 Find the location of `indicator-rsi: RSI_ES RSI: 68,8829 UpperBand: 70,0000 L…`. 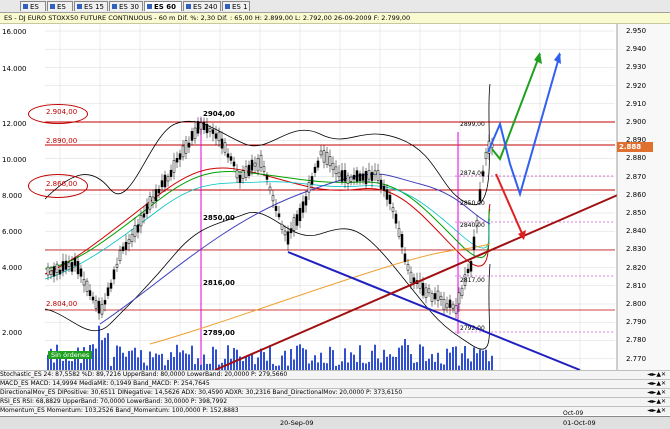

indicator-rsi: RSI_ES RSI: 68,8829 UpperBand: 70,0000 L… is located at coordinates (335, 401).